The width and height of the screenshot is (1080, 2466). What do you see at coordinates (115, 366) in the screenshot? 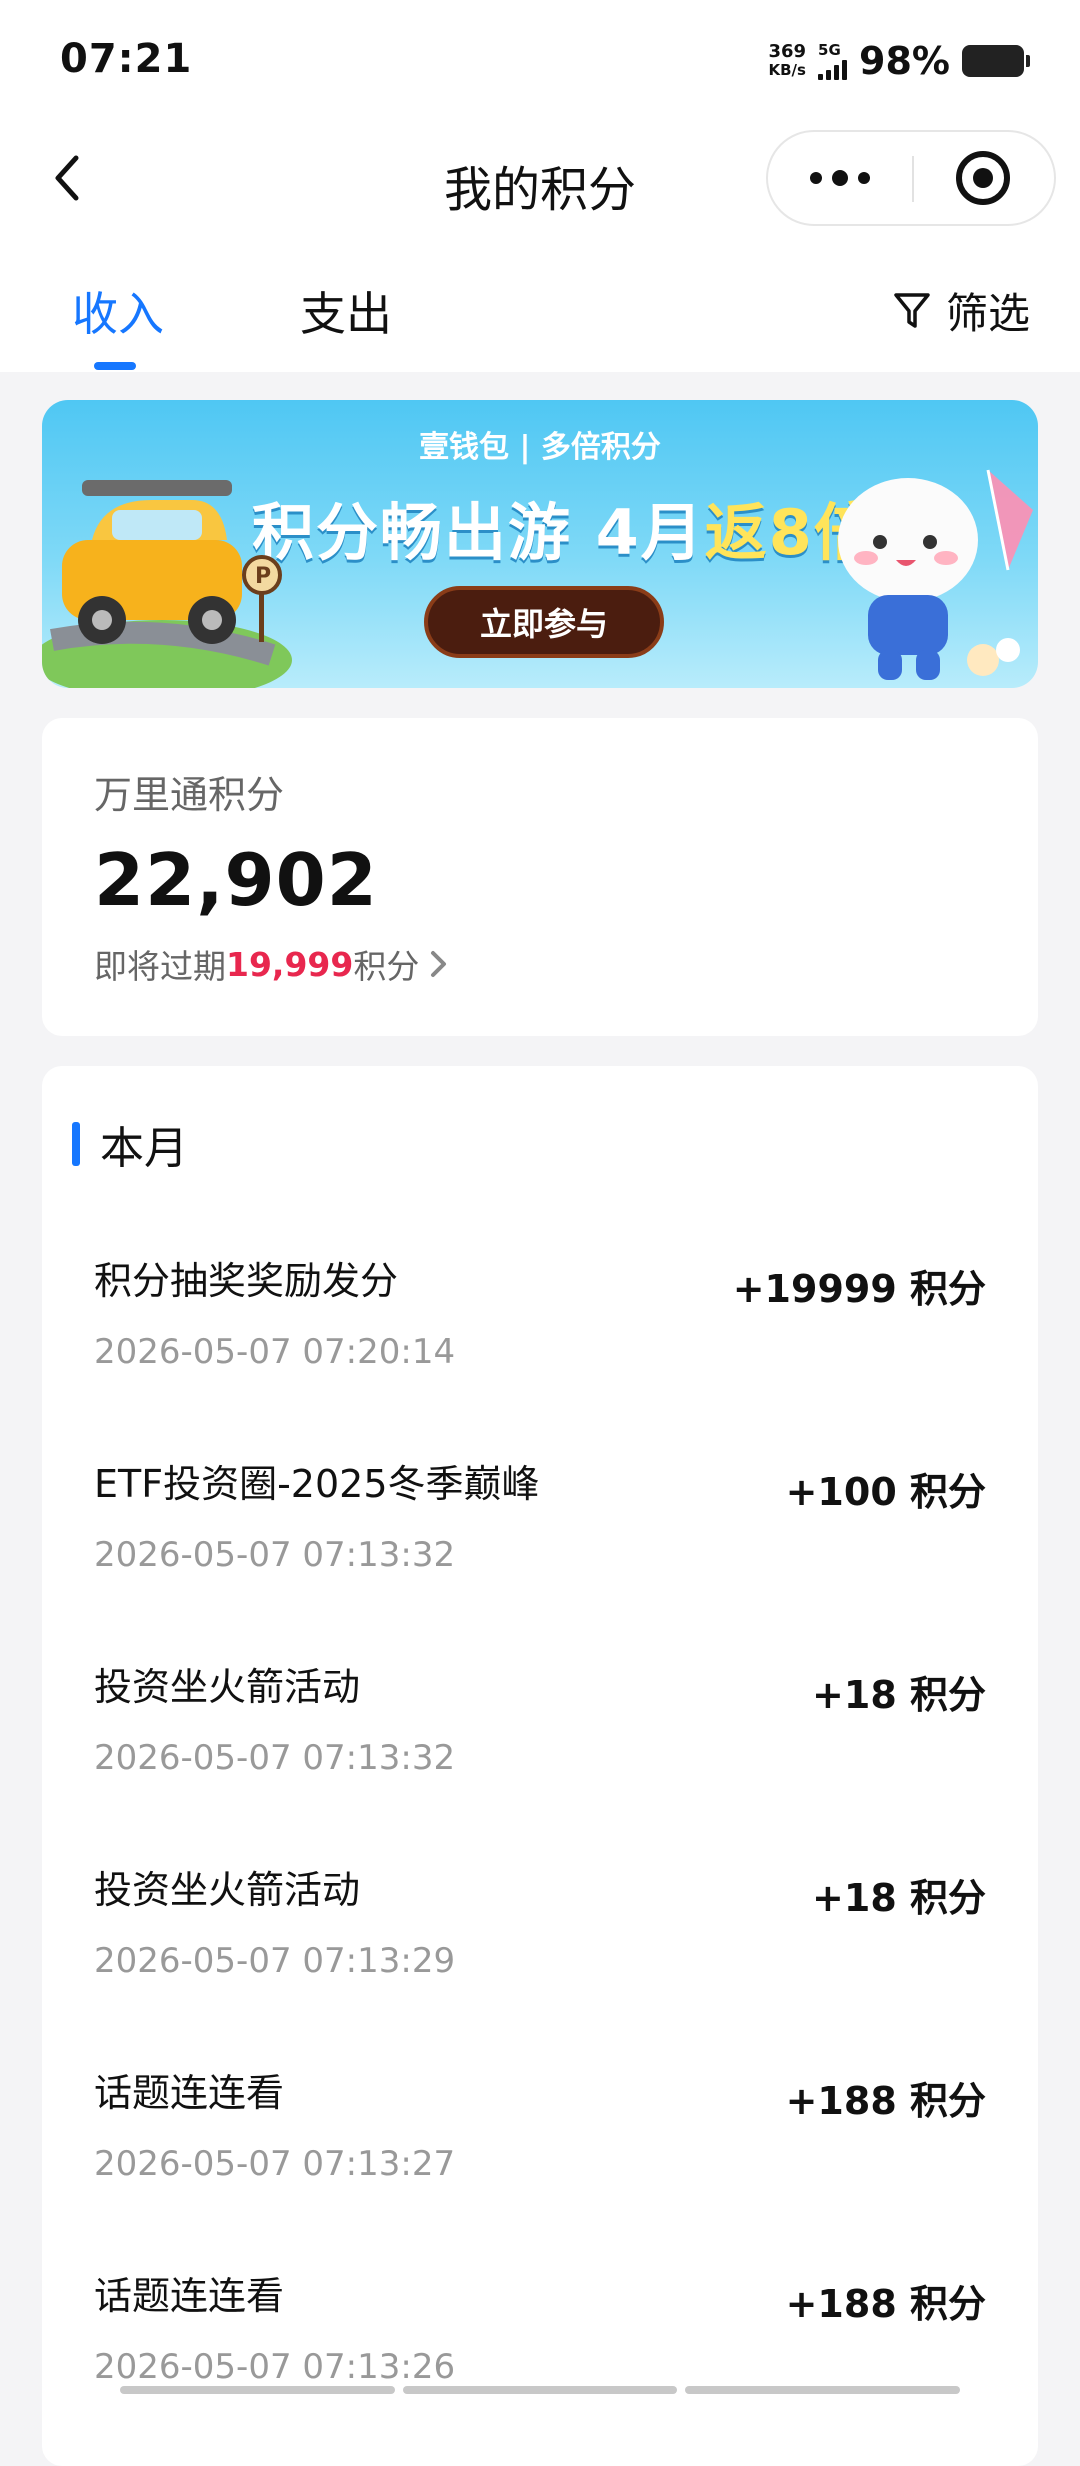
I see `active-tab-indicator` at bounding box center [115, 366].